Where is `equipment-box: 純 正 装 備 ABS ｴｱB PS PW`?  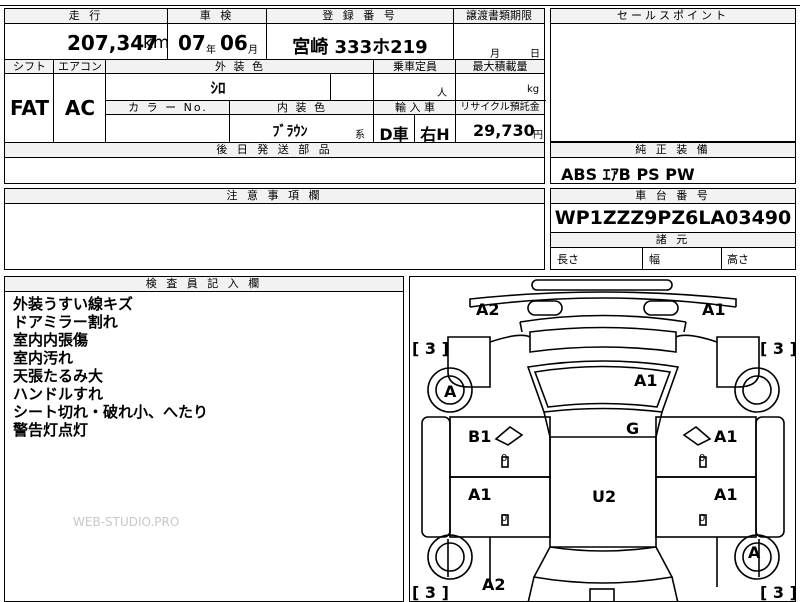 equipment-box: 純 正 装 備 ABS ｴｱB PS PW is located at coordinates (673, 163).